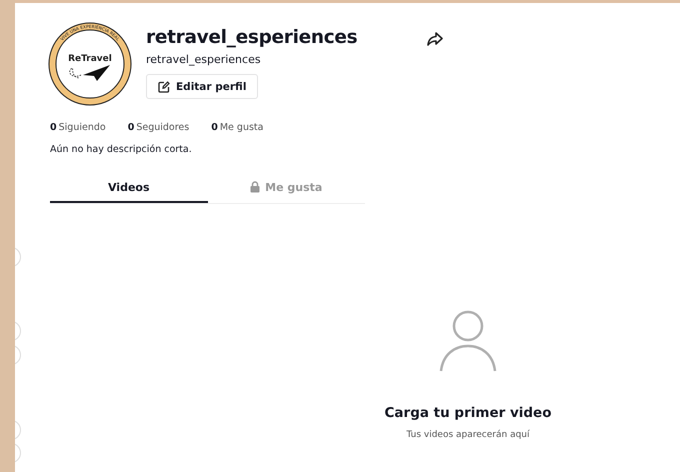 The width and height of the screenshot is (680, 472). Describe the element at coordinates (468, 435) in the screenshot. I see `empty-subtitle: Tus videos aparecerán aquí` at that location.